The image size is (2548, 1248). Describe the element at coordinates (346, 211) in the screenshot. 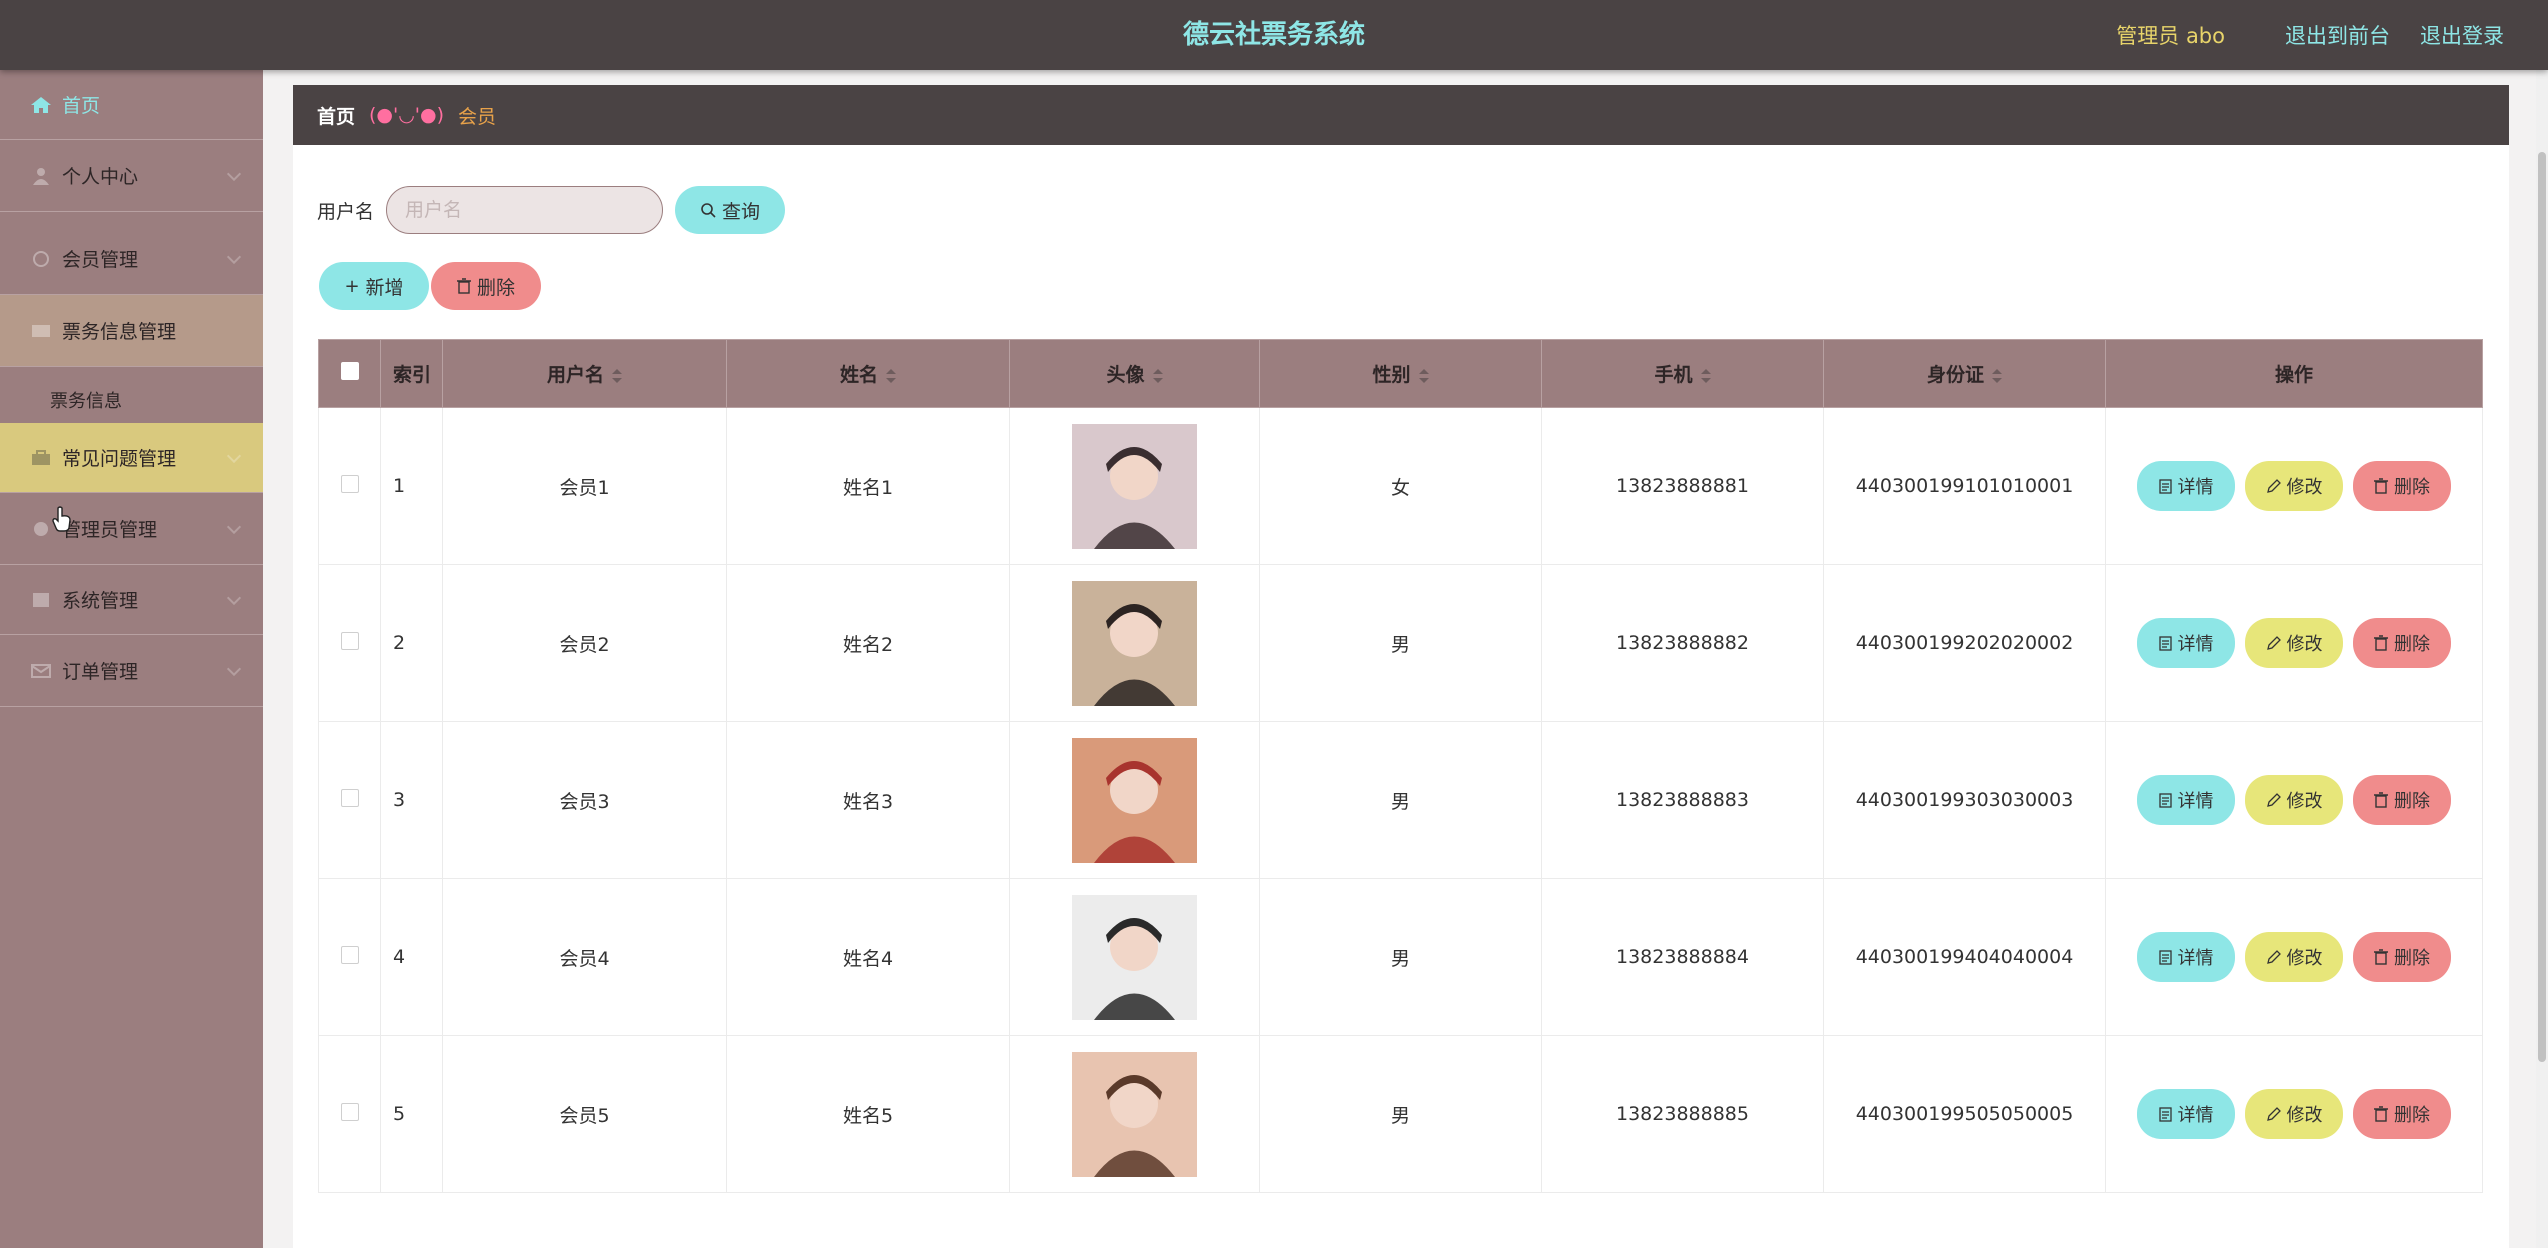

I see `search-label: 用户名` at that location.